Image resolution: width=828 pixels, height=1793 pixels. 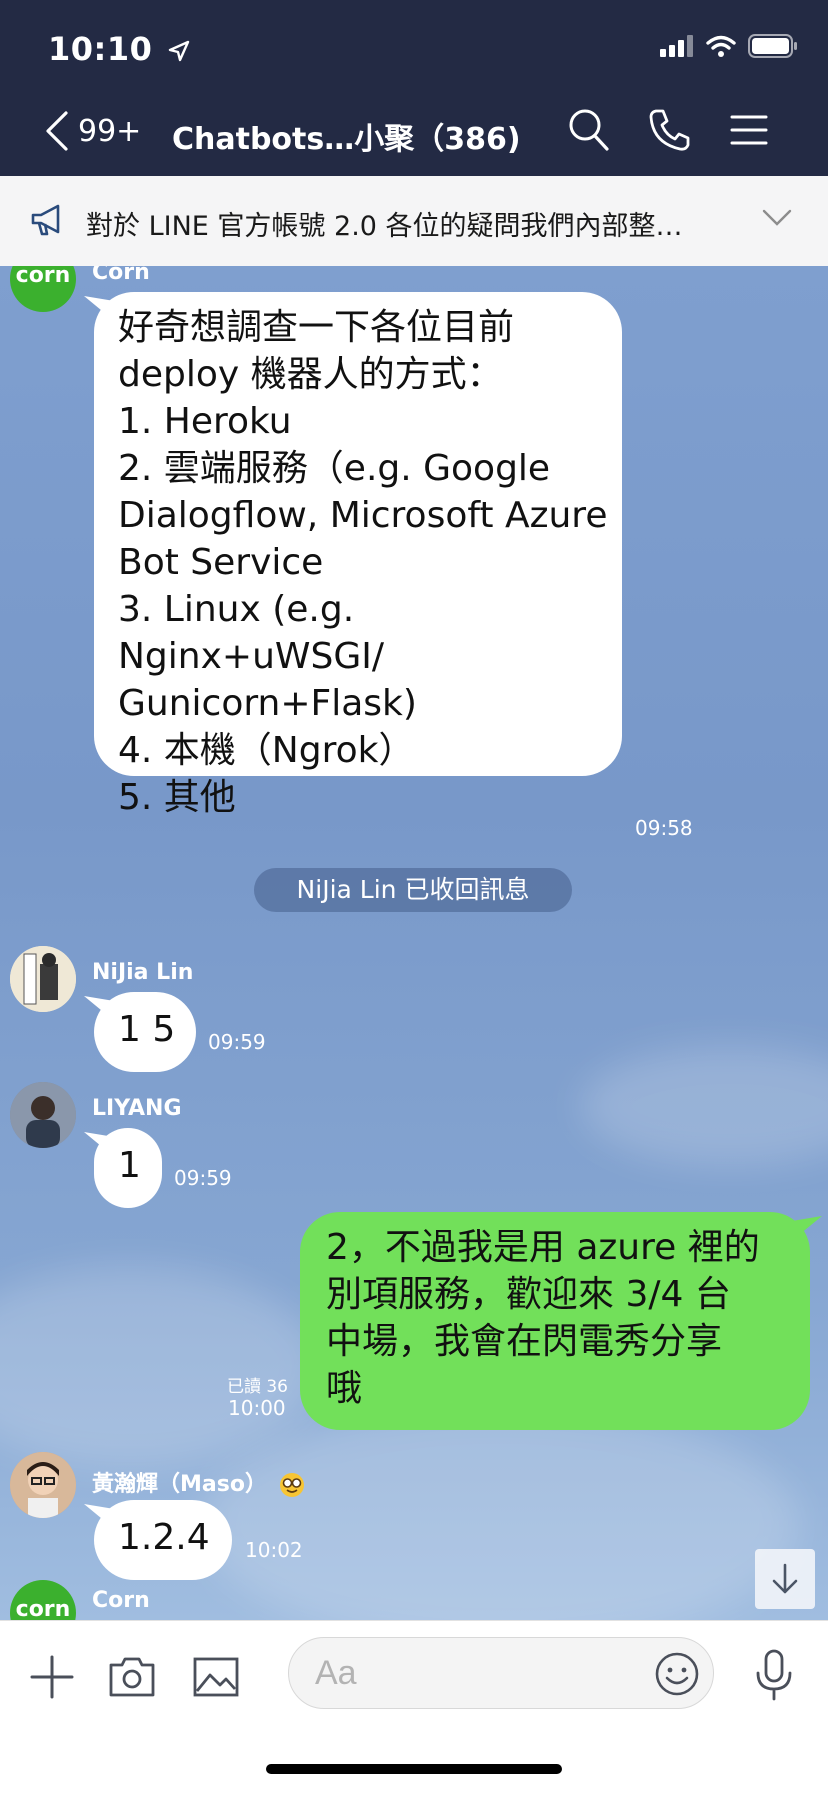 What do you see at coordinates (251, 656) in the screenshot?
I see `message-line: Nginx+uWSGI/` at bounding box center [251, 656].